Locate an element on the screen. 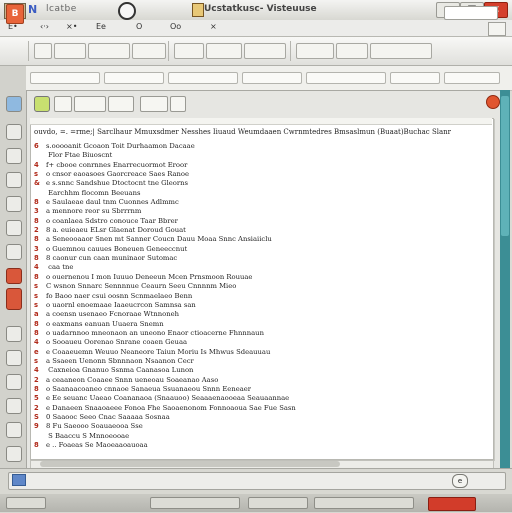 The width and height of the screenshot is (512, 513). document-line: 8 e .. Foaeas Se Maoeaaoauoaa is located at coordinates (261, 445).